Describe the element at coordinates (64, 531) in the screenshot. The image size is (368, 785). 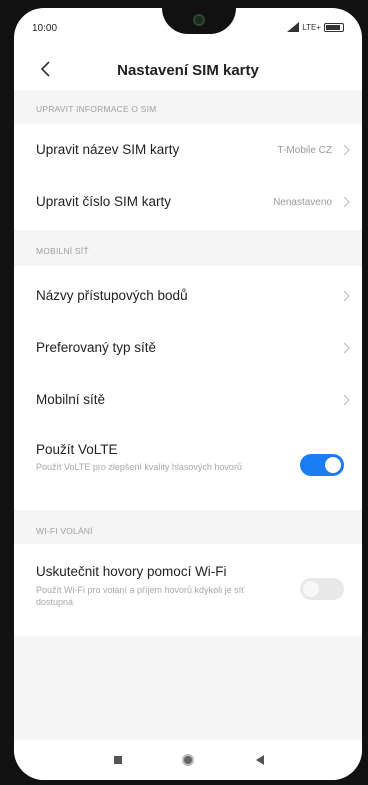
I see `section-label-wifi-calling: WI-FI VOLÁNÍ` at that location.